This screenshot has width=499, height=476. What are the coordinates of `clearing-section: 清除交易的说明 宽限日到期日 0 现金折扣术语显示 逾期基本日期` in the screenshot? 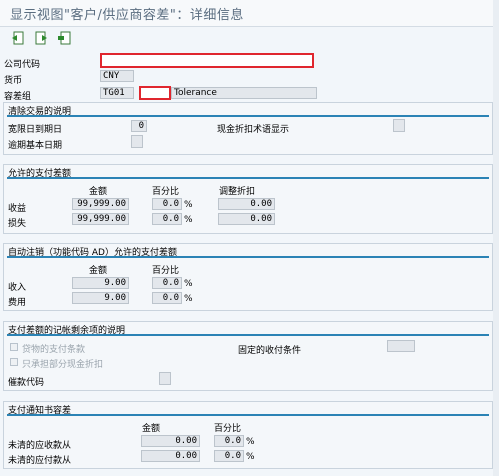 It's located at (248, 128).